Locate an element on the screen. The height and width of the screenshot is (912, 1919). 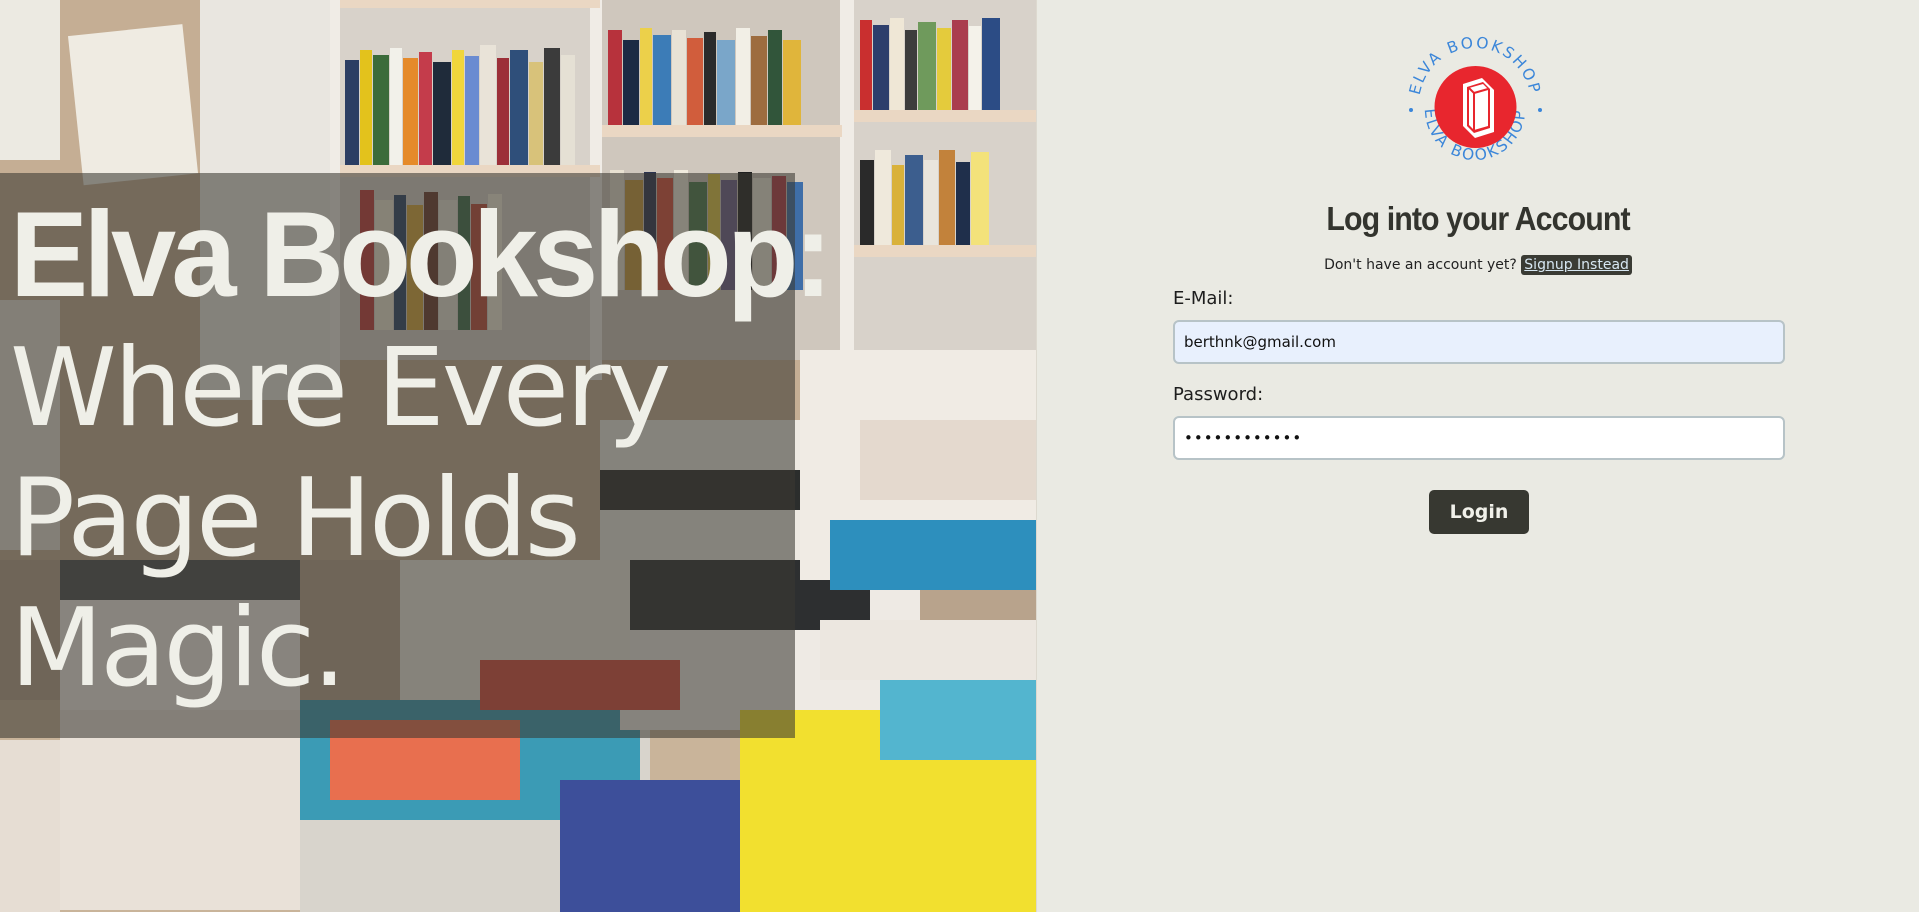
password-label: Password: is located at coordinates (1218, 394).